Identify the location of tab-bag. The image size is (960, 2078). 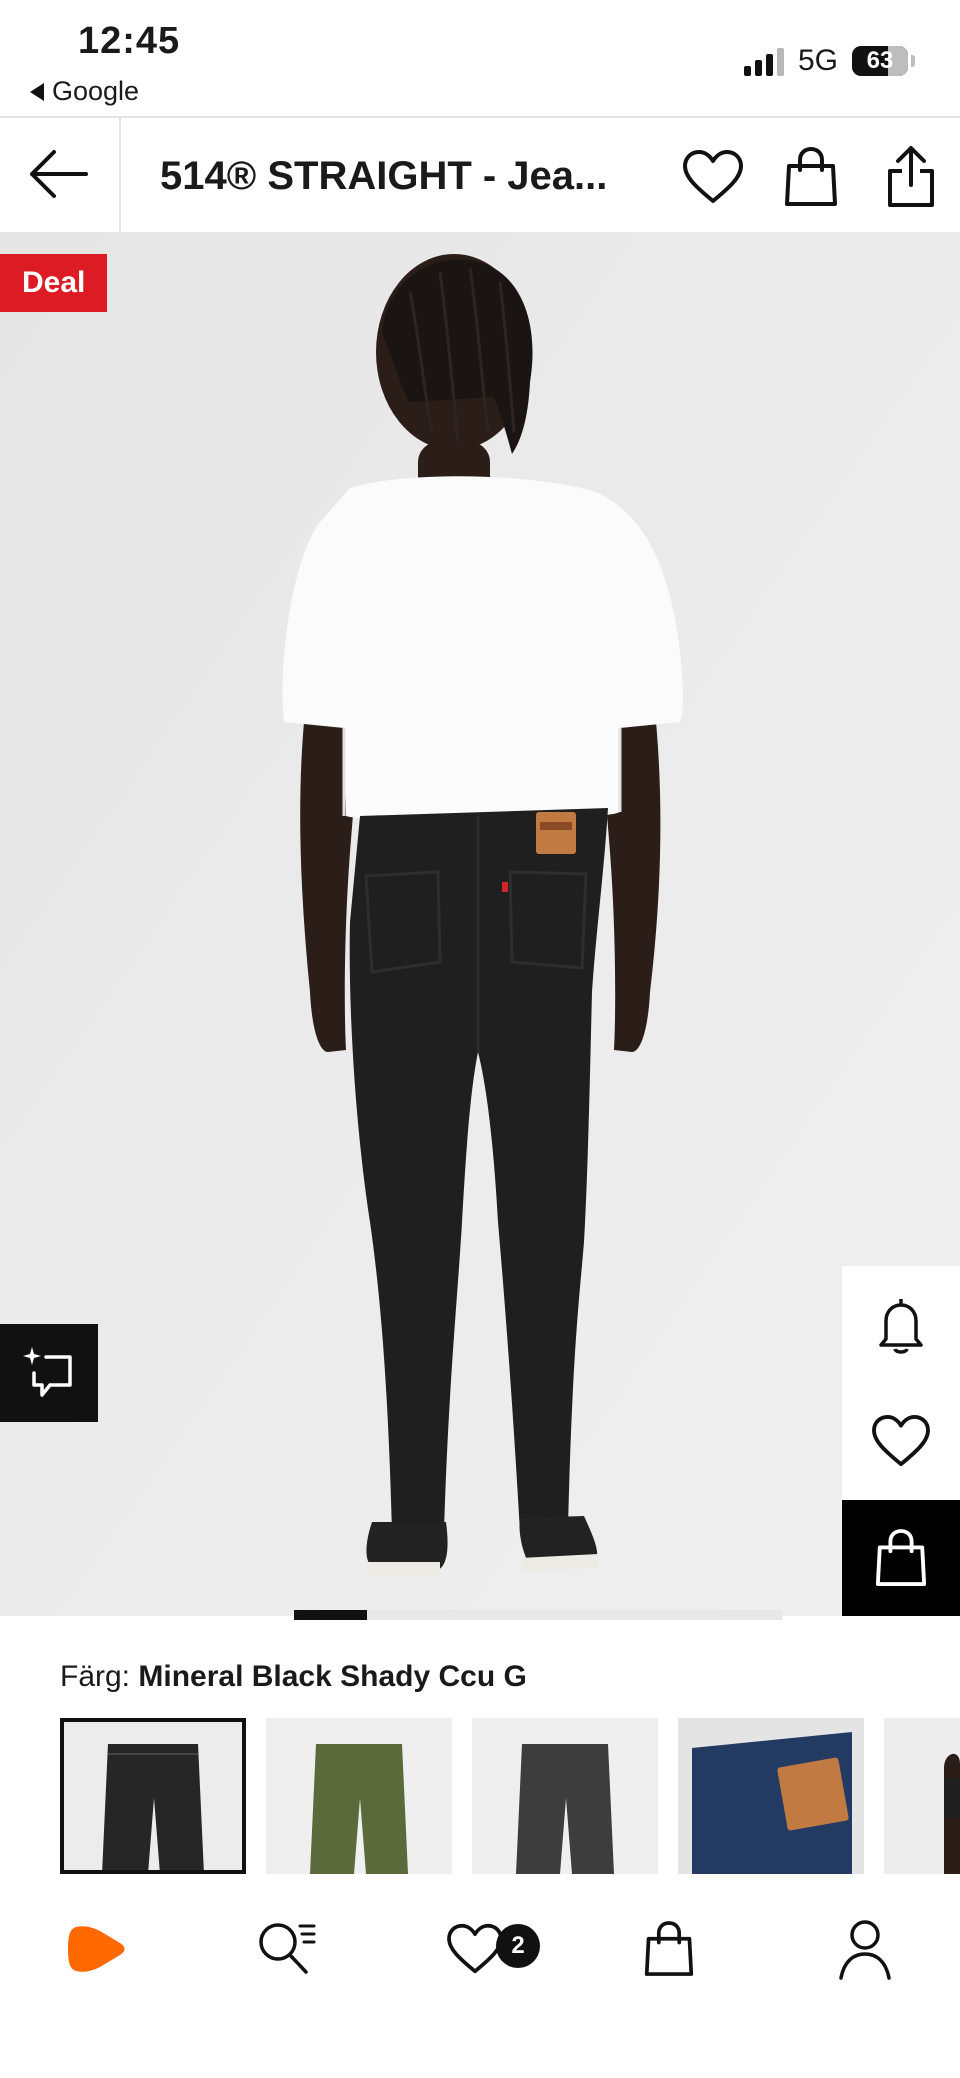
(669, 1949).